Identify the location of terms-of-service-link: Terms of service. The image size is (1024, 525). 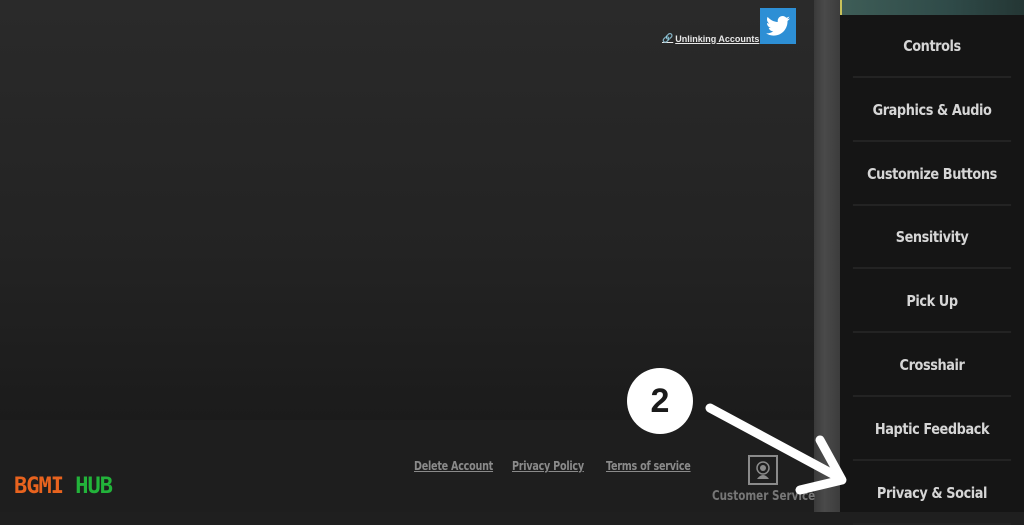
(648, 466).